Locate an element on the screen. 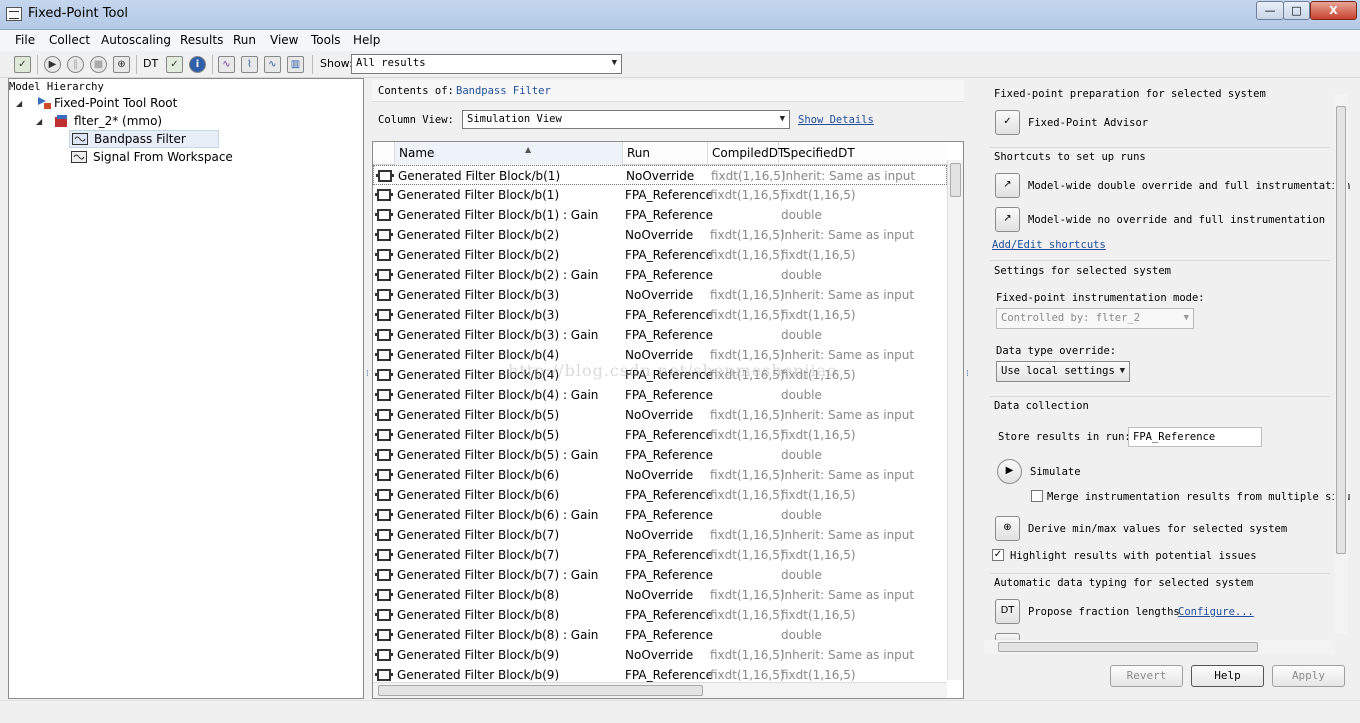  shortcut-no-override-button: ↗ is located at coordinates (1007, 219).